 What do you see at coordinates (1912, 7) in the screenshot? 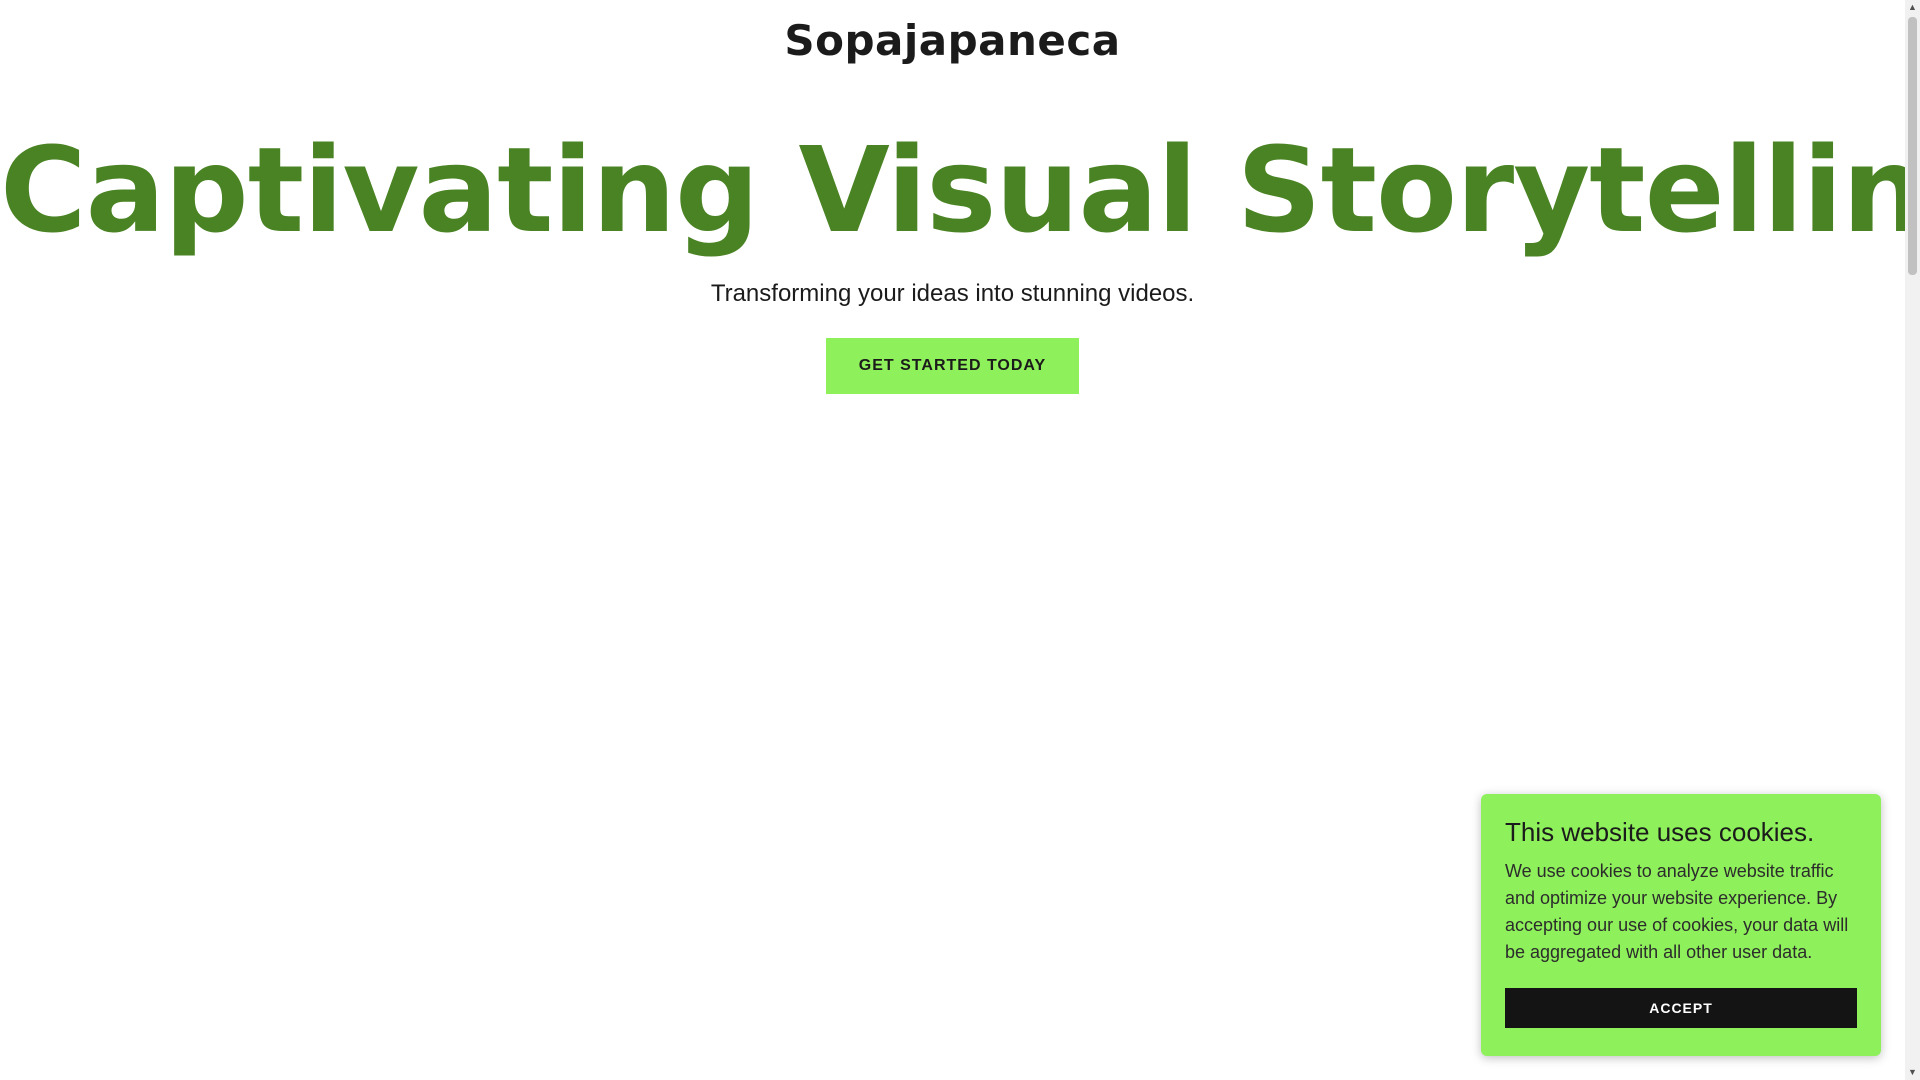
I see `scroll-up-icon: ▲` at bounding box center [1912, 7].